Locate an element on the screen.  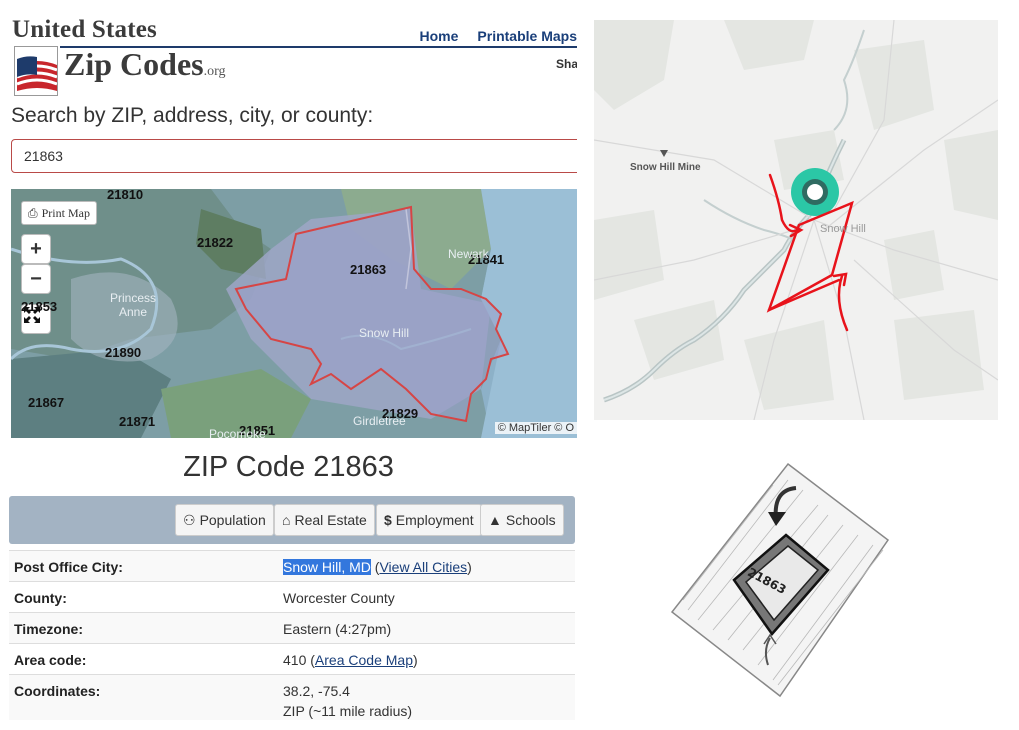
printer-icon: ⎙ is located at coordinates (33, 212).